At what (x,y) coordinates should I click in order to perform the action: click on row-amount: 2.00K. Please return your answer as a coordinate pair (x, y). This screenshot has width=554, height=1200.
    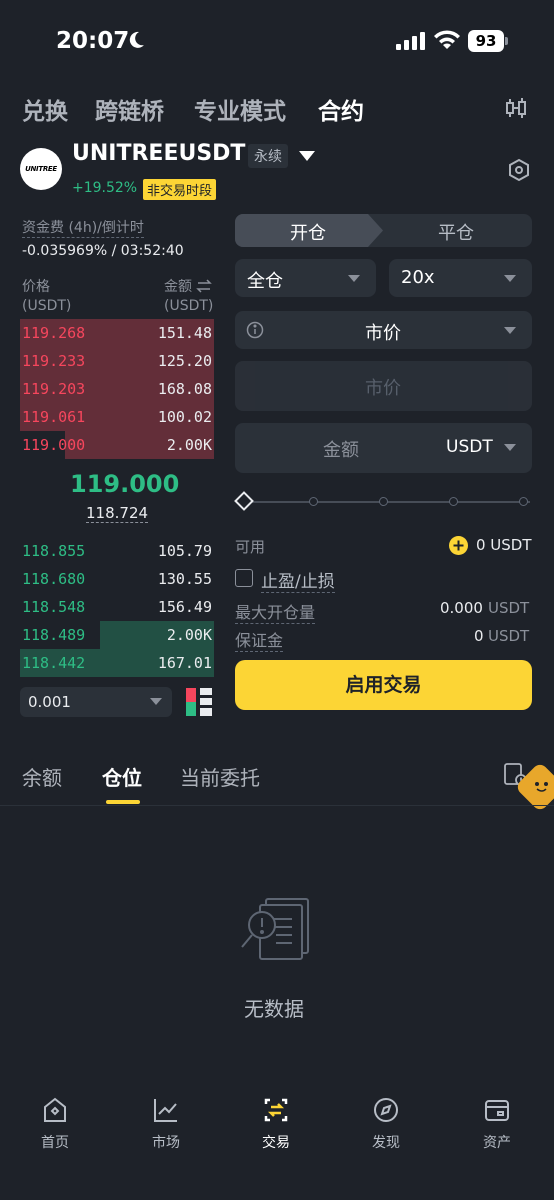
    Looking at the image, I should click on (189, 445).